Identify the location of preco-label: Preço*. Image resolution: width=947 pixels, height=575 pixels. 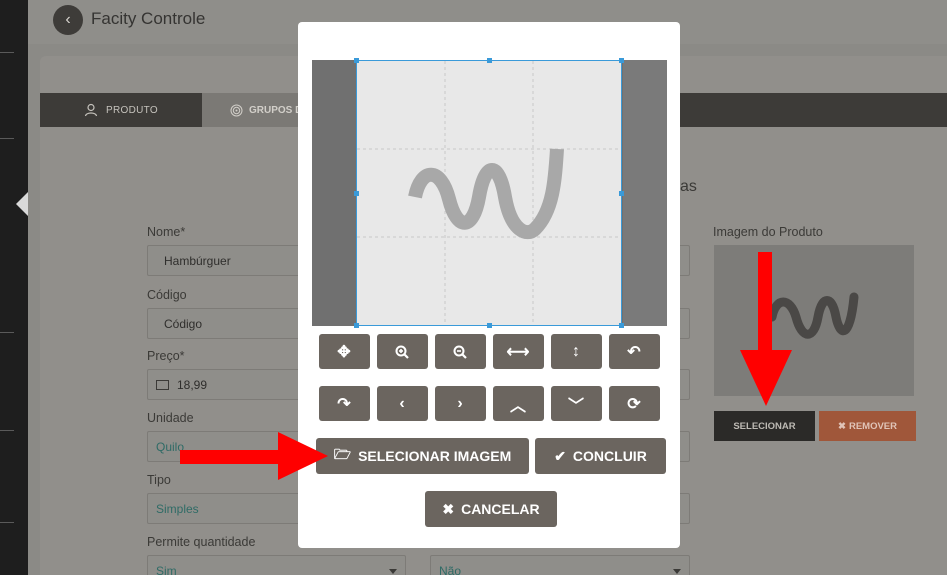
(166, 356).